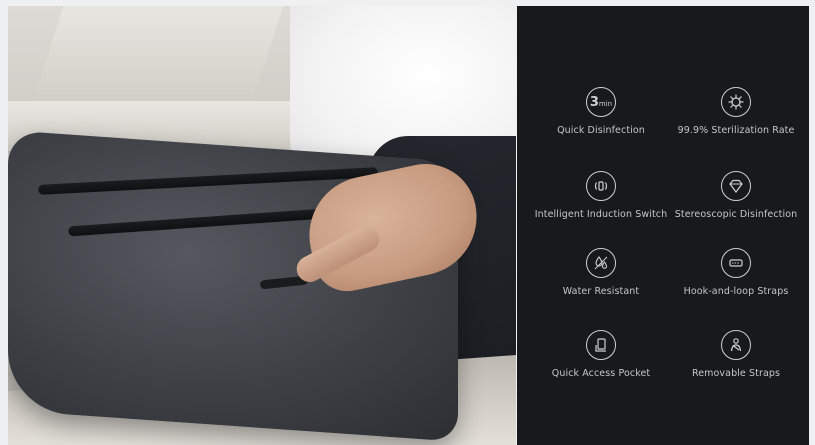 This screenshot has width=815, height=445. I want to click on stereoscopic-diamond-icon, so click(736, 186).